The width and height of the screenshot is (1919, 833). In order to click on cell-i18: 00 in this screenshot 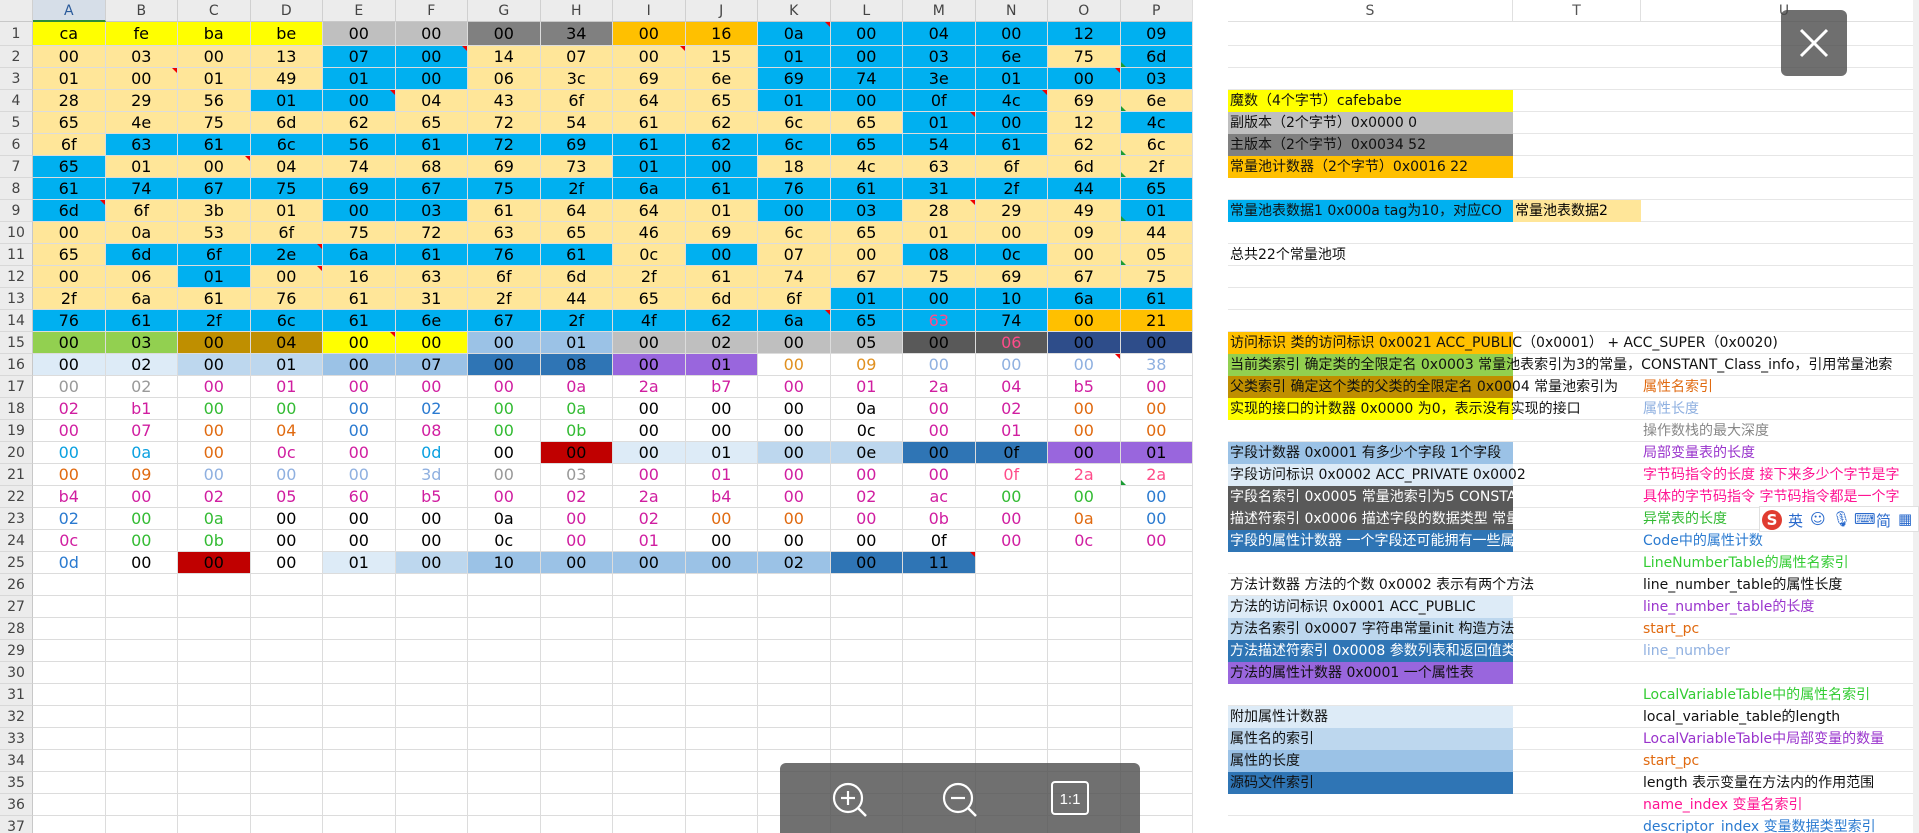, I will do `click(649, 409)`.